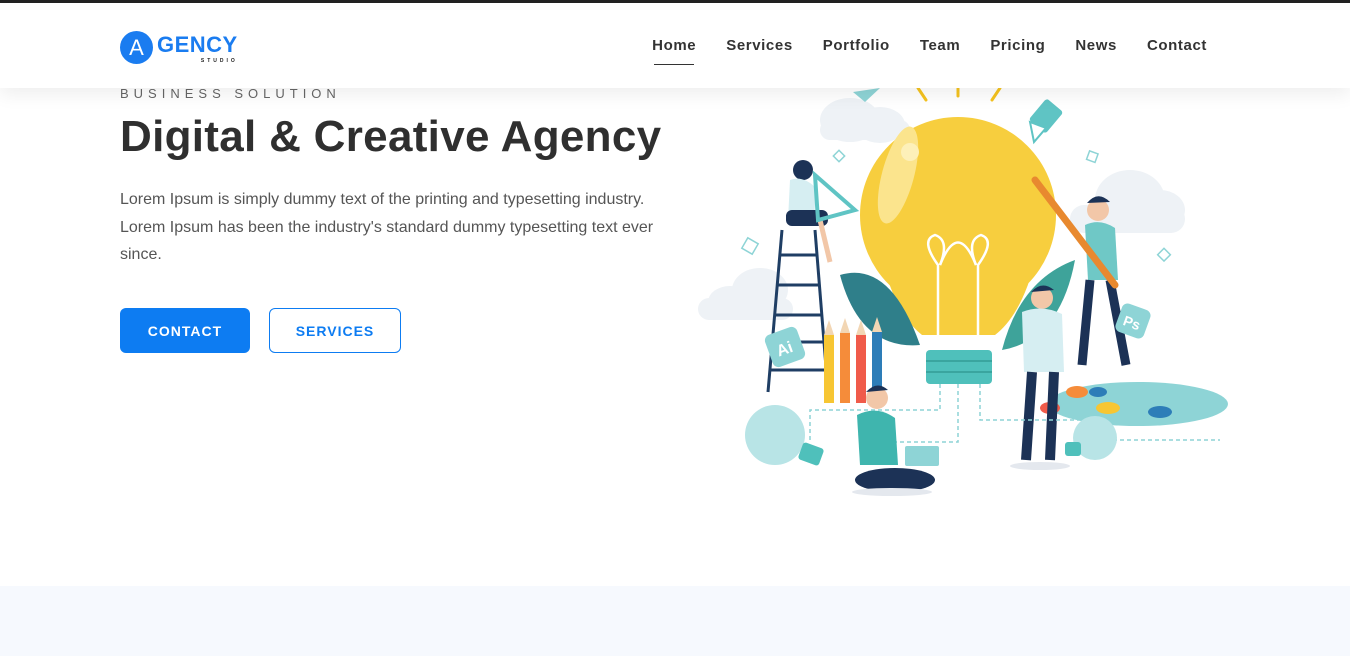  Describe the element at coordinates (1177, 45) in the screenshot. I see `nav-contact: Contact` at that location.